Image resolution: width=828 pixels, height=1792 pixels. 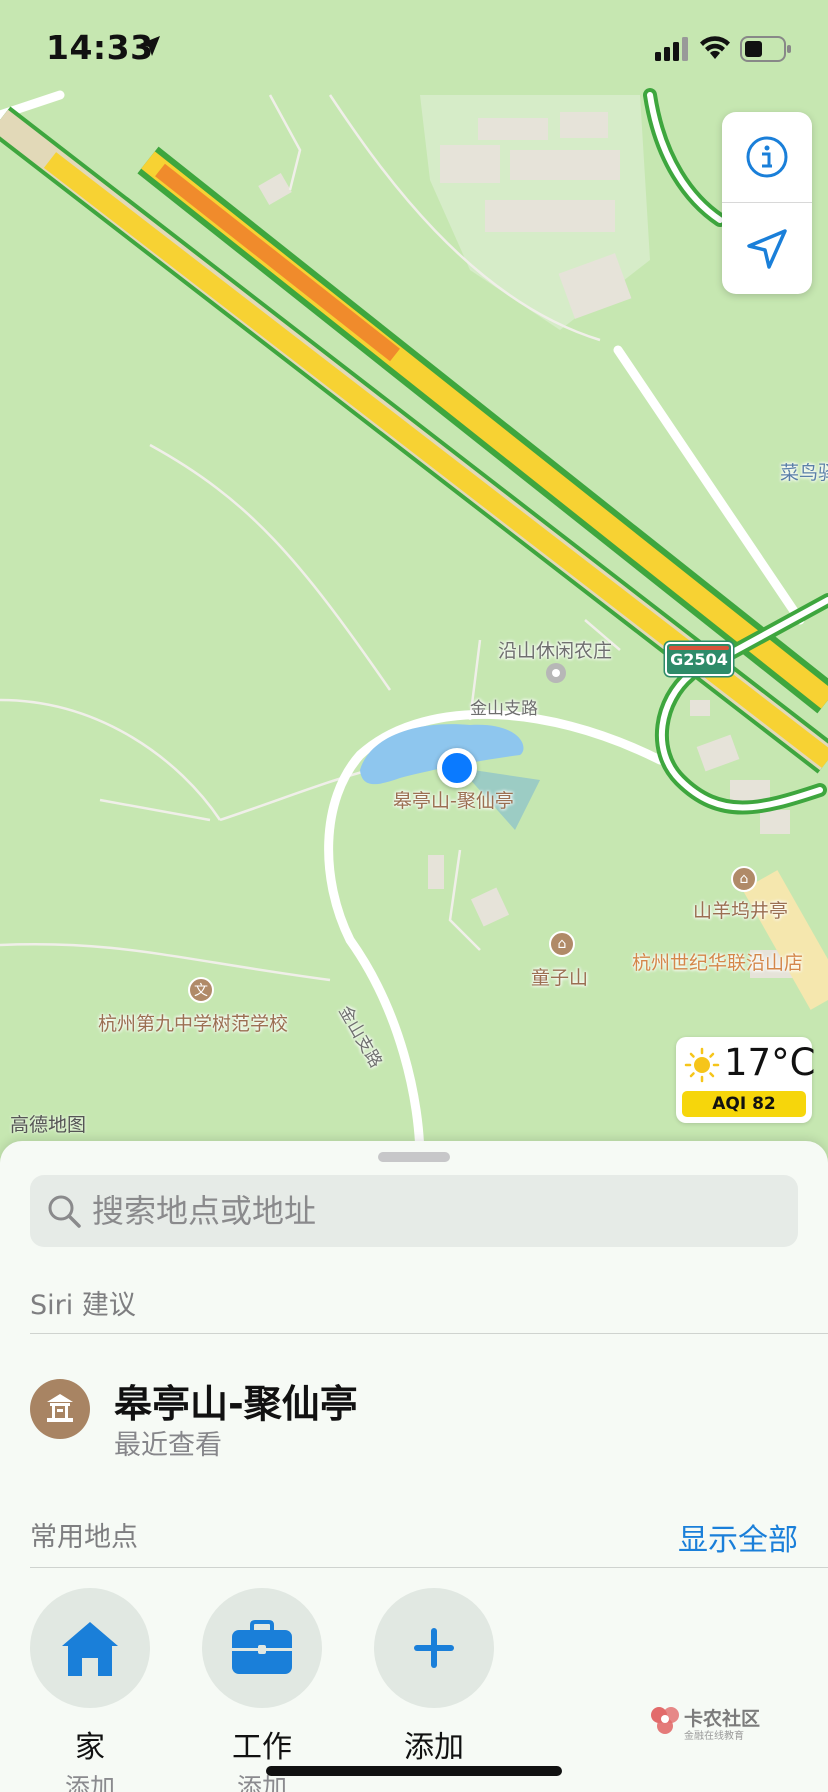 What do you see at coordinates (765, 49) in the screenshot?
I see `battery-icon` at bounding box center [765, 49].